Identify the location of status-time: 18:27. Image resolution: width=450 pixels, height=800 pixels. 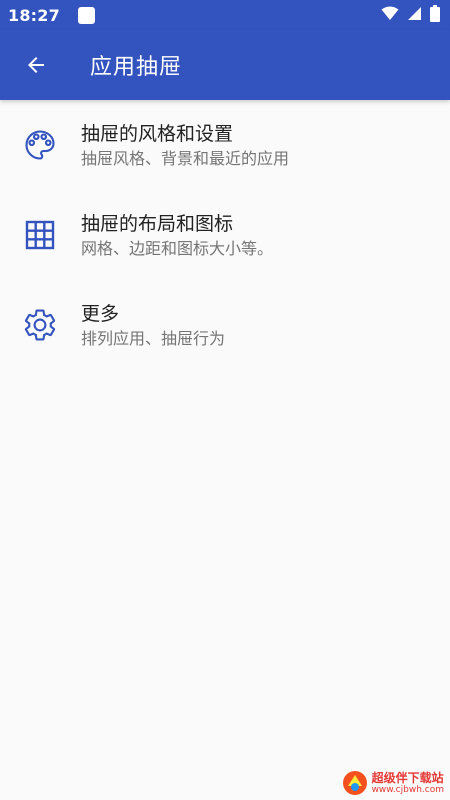
(34, 15).